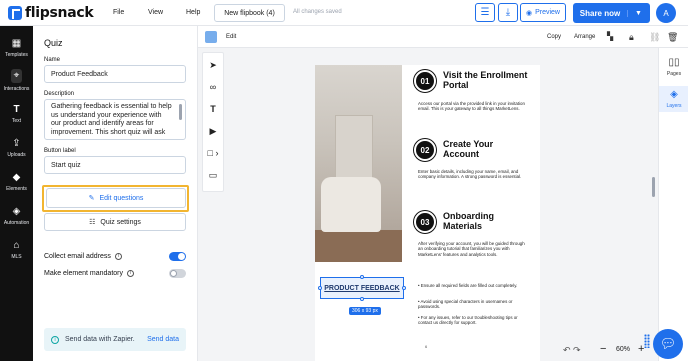 This screenshot has width=688, height=361. Describe the element at coordinates (16, 188) in the screenshot. I see `rail-label: Elements` at that location.